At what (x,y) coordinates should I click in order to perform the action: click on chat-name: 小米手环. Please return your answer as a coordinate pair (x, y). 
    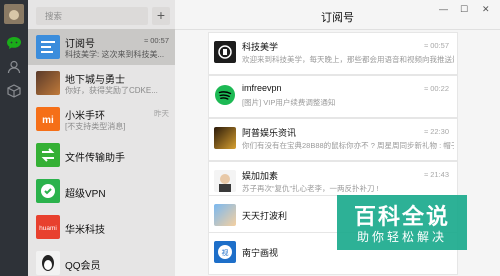
    Looking at the image, I should click on (85, 116).